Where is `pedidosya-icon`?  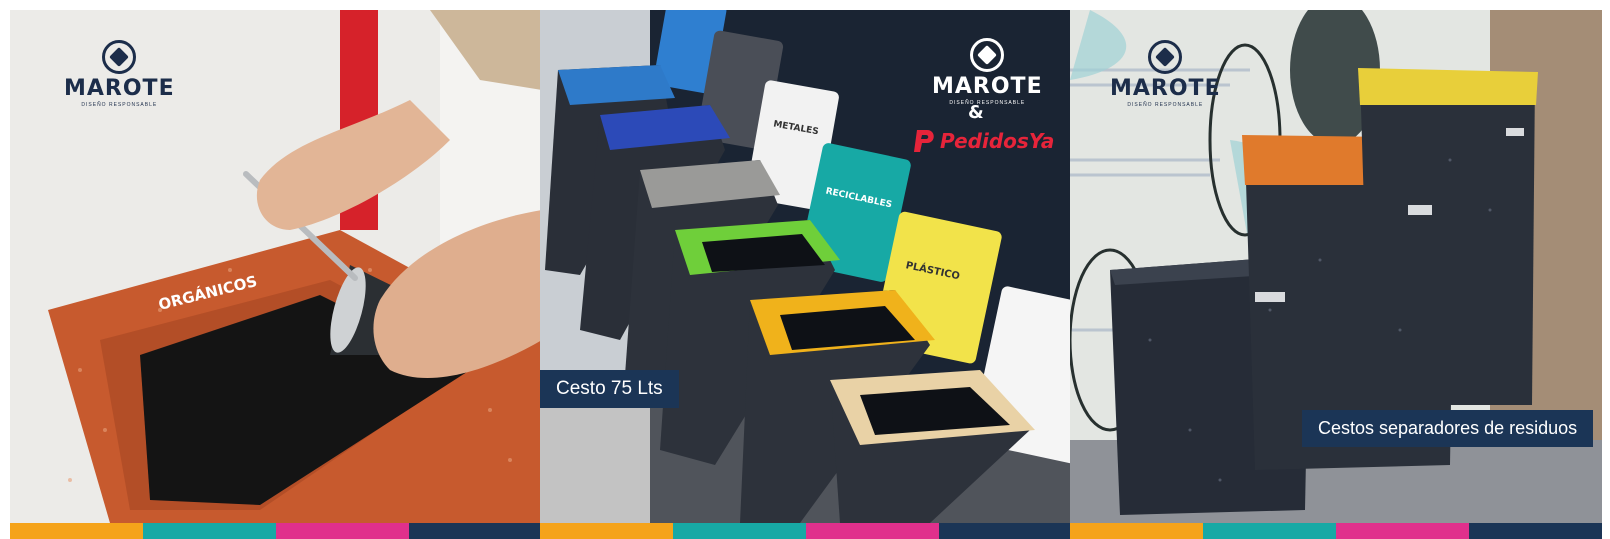
pedidosya-icon is located at coordinates (925, 141).